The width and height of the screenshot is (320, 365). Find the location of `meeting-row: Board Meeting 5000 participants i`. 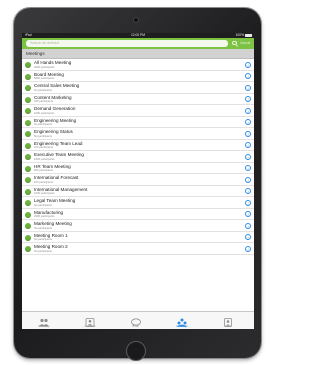

meeting-row: Board Meeting 5000 participants i is located at coordinates (138, 76).